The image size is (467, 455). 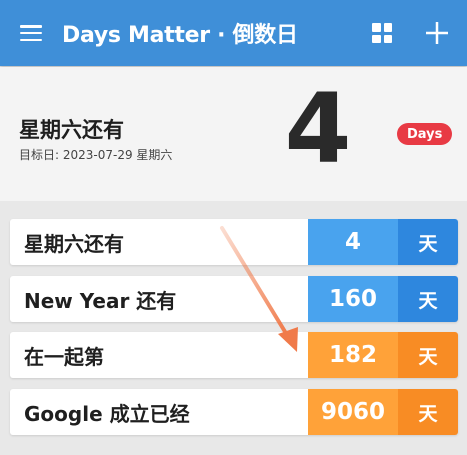 What do you see at coordinates (353, 412) in the screenshot?
I see `event-count: 9060` at bounding box center [353, 412].